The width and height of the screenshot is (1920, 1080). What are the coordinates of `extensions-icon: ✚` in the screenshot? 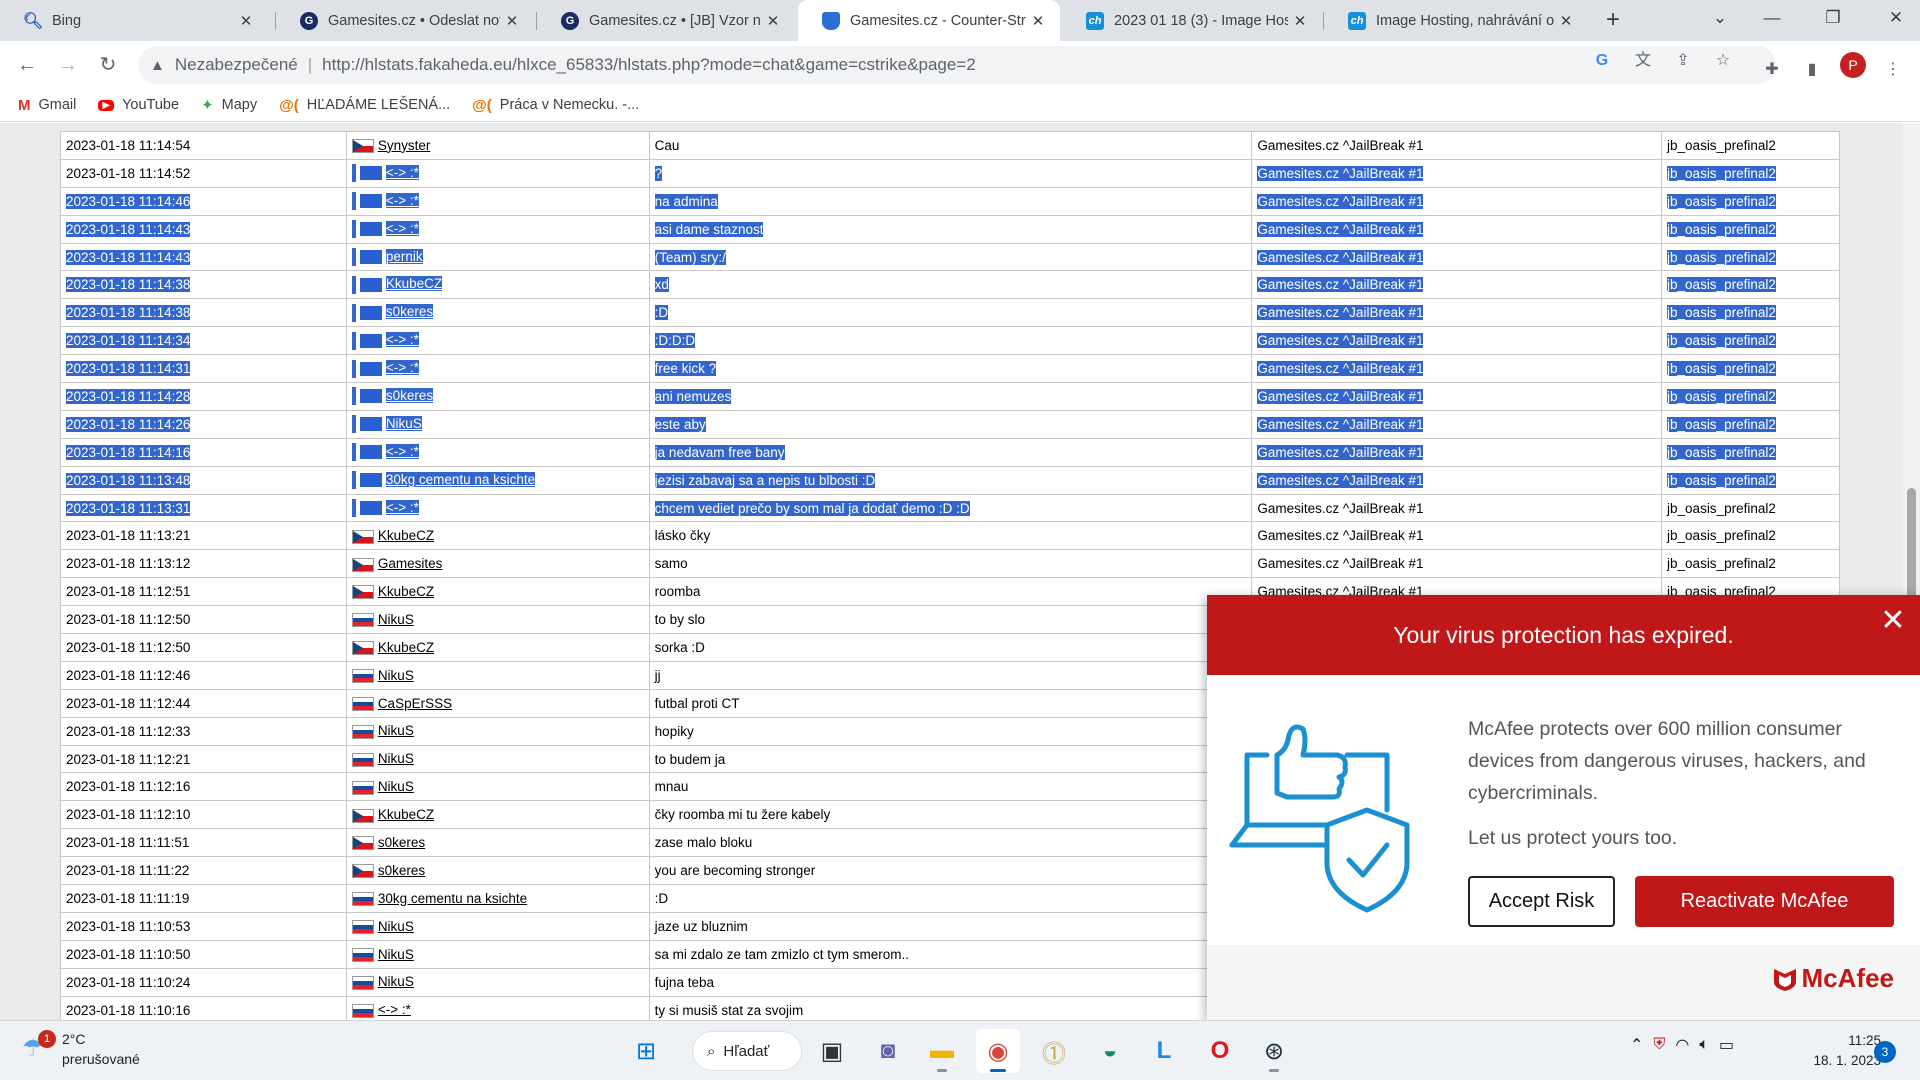 It's located at (1772, 70).